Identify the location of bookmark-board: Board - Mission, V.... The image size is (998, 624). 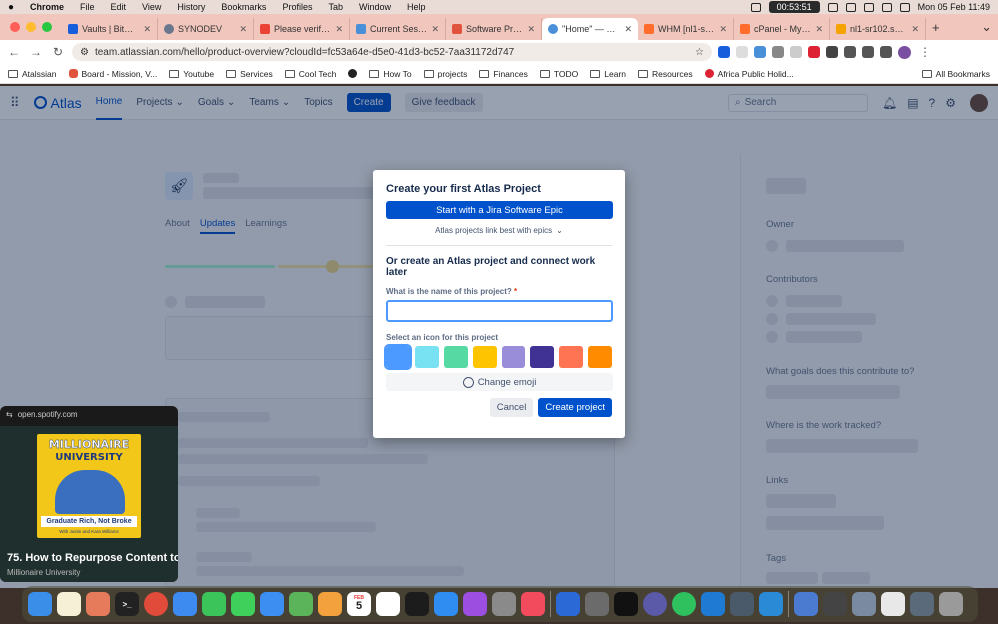
(112, 74).